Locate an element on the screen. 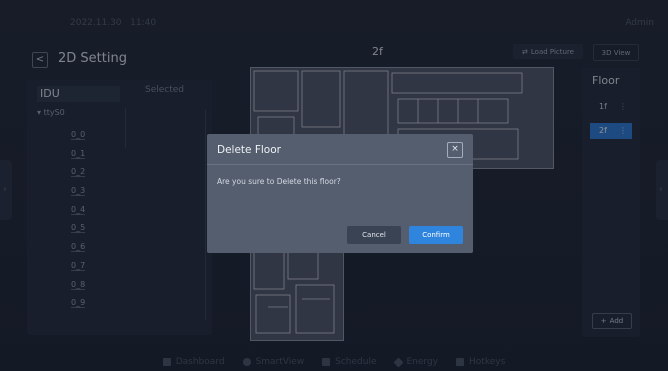 This screenshot has height=371, width=668. cancel-button: Cancel is located at coordinates (374, 235).